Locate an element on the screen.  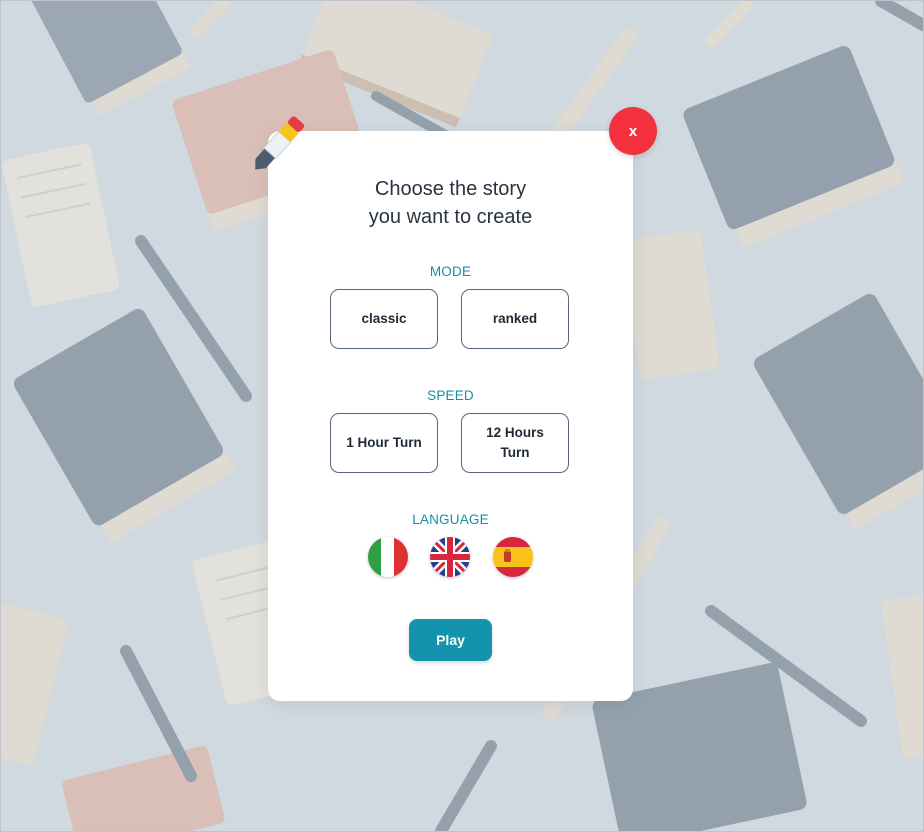
dialog-title: Choose the story you want to create is located at coordinates (450, 203).